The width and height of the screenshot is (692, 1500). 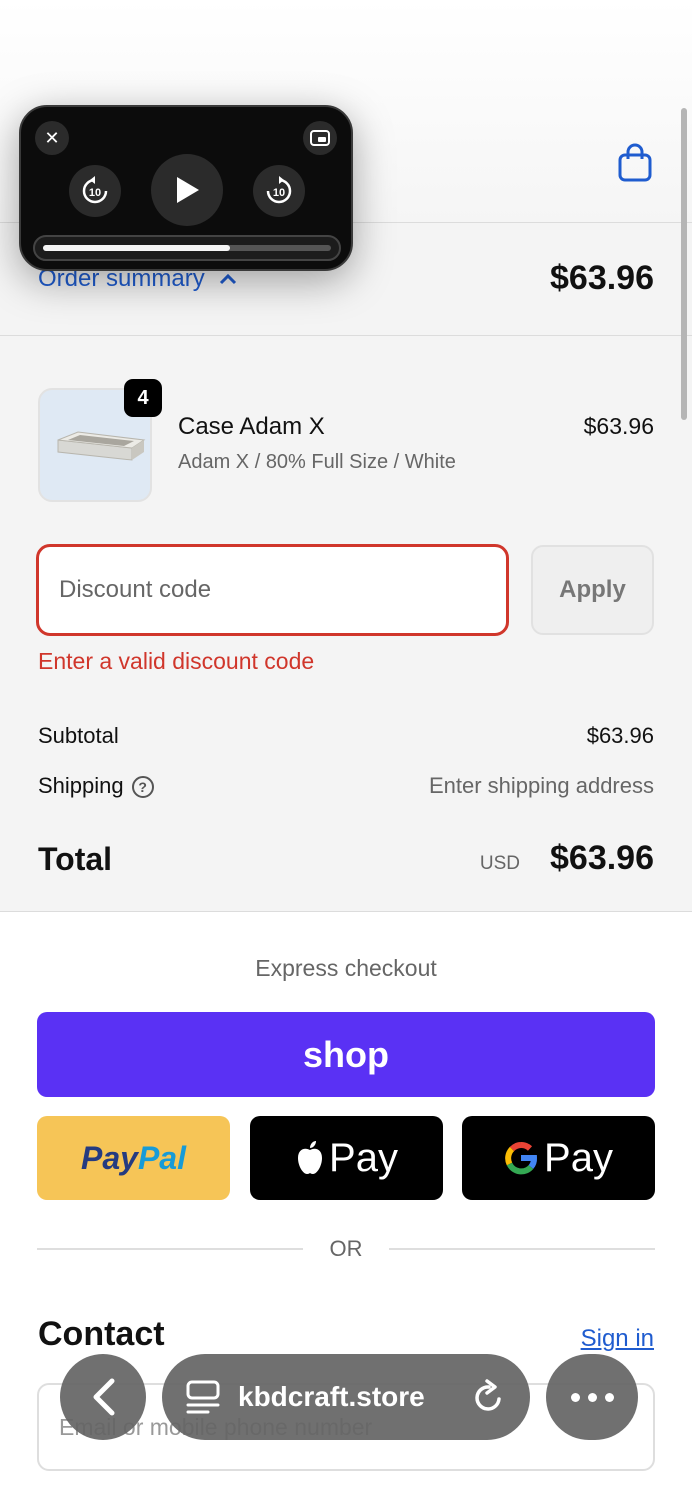 I want to click on shop-pay-label: shop, so click(x=346, y=1054).